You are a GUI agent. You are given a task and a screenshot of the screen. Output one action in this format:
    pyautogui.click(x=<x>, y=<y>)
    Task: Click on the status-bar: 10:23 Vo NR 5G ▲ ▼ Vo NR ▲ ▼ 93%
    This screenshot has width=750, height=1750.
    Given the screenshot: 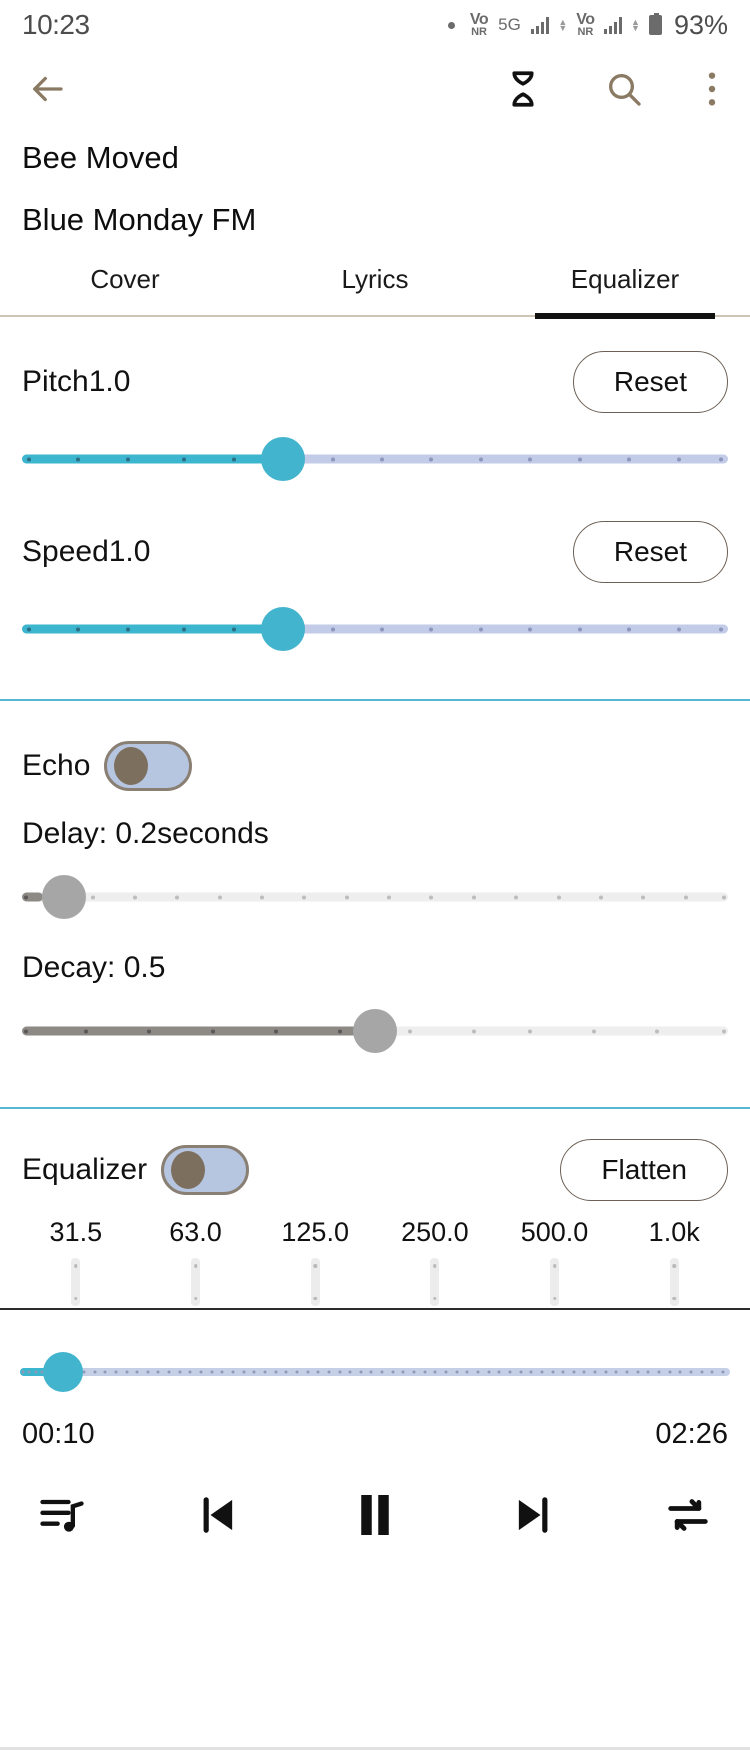 What is the action you would take?
    pyautogui.click(x=375, y=25)
    